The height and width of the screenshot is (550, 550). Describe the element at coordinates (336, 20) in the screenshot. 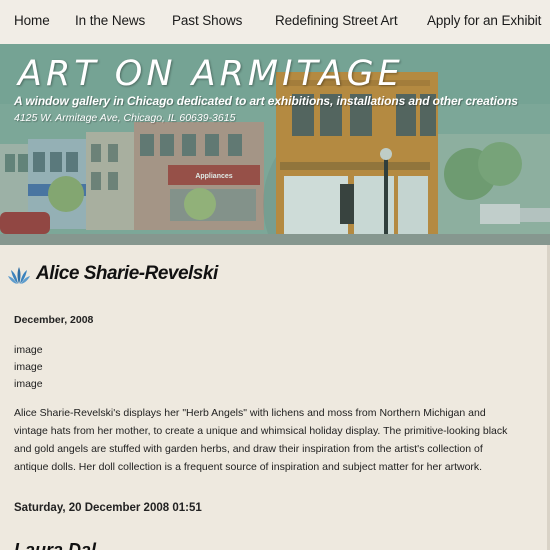

I see `nav-redefining-street-art: Redefining Street Art` at that location.